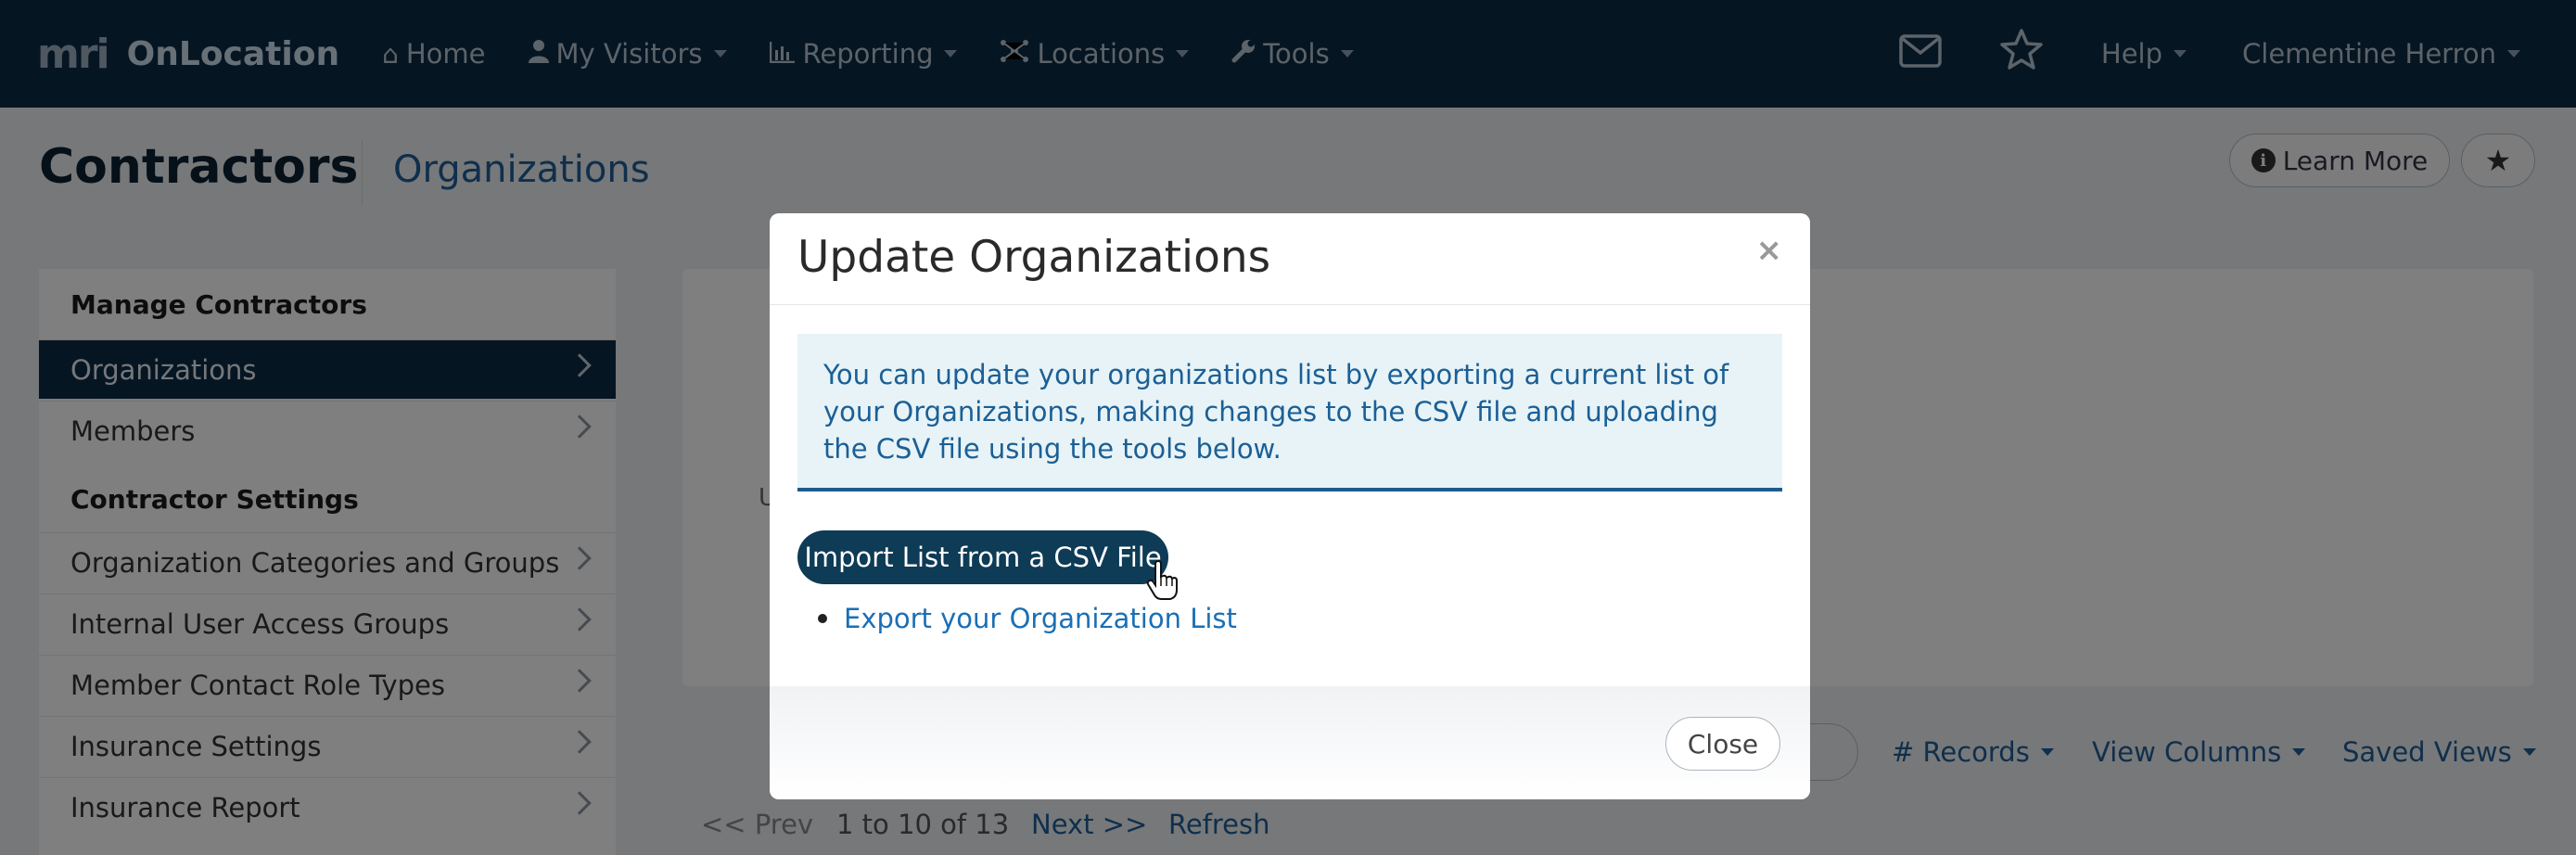 The image size is (2576, 855). Describe the element at coordinates (1722, 744) in the screenshot. I see `close-button: Close` at that location.